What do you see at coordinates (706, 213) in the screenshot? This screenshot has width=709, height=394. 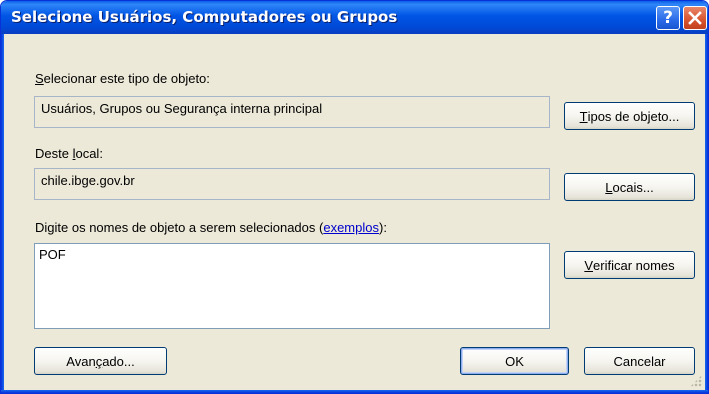 I see `window-frame-right` at bounding box center [706, 213].